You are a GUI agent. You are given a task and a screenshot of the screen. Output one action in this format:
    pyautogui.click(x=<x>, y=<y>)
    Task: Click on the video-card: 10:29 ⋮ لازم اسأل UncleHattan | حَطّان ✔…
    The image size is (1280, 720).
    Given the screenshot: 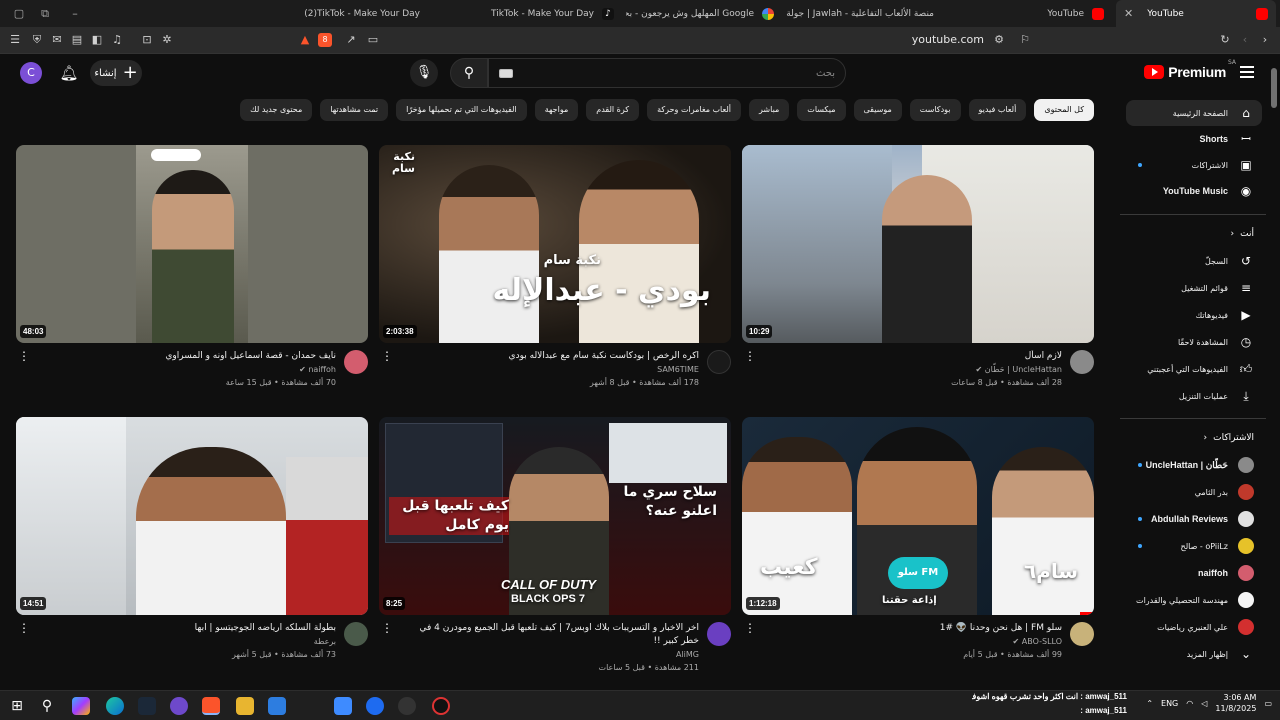 What is the action you would take?
    pyautogui.click(x=918, y=276)
    